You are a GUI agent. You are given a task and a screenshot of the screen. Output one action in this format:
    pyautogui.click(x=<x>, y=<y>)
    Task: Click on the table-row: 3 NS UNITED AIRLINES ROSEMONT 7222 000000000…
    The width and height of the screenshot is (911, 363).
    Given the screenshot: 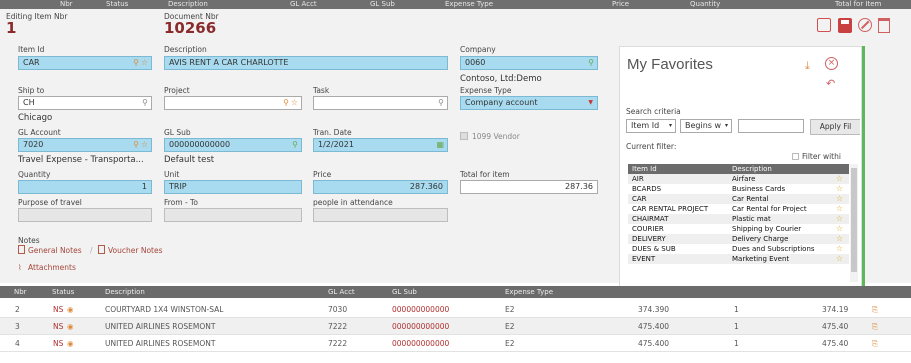 What is the action you would take?
    pyautogui.click(x=455, y=326)
    